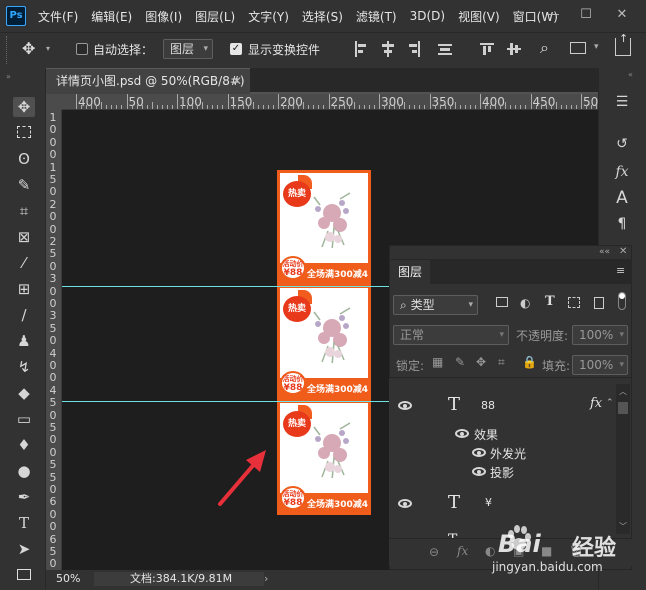  Describe the element at coordinates (53, 440) in the screenshot. I see `ruler-label: 0` at that location.